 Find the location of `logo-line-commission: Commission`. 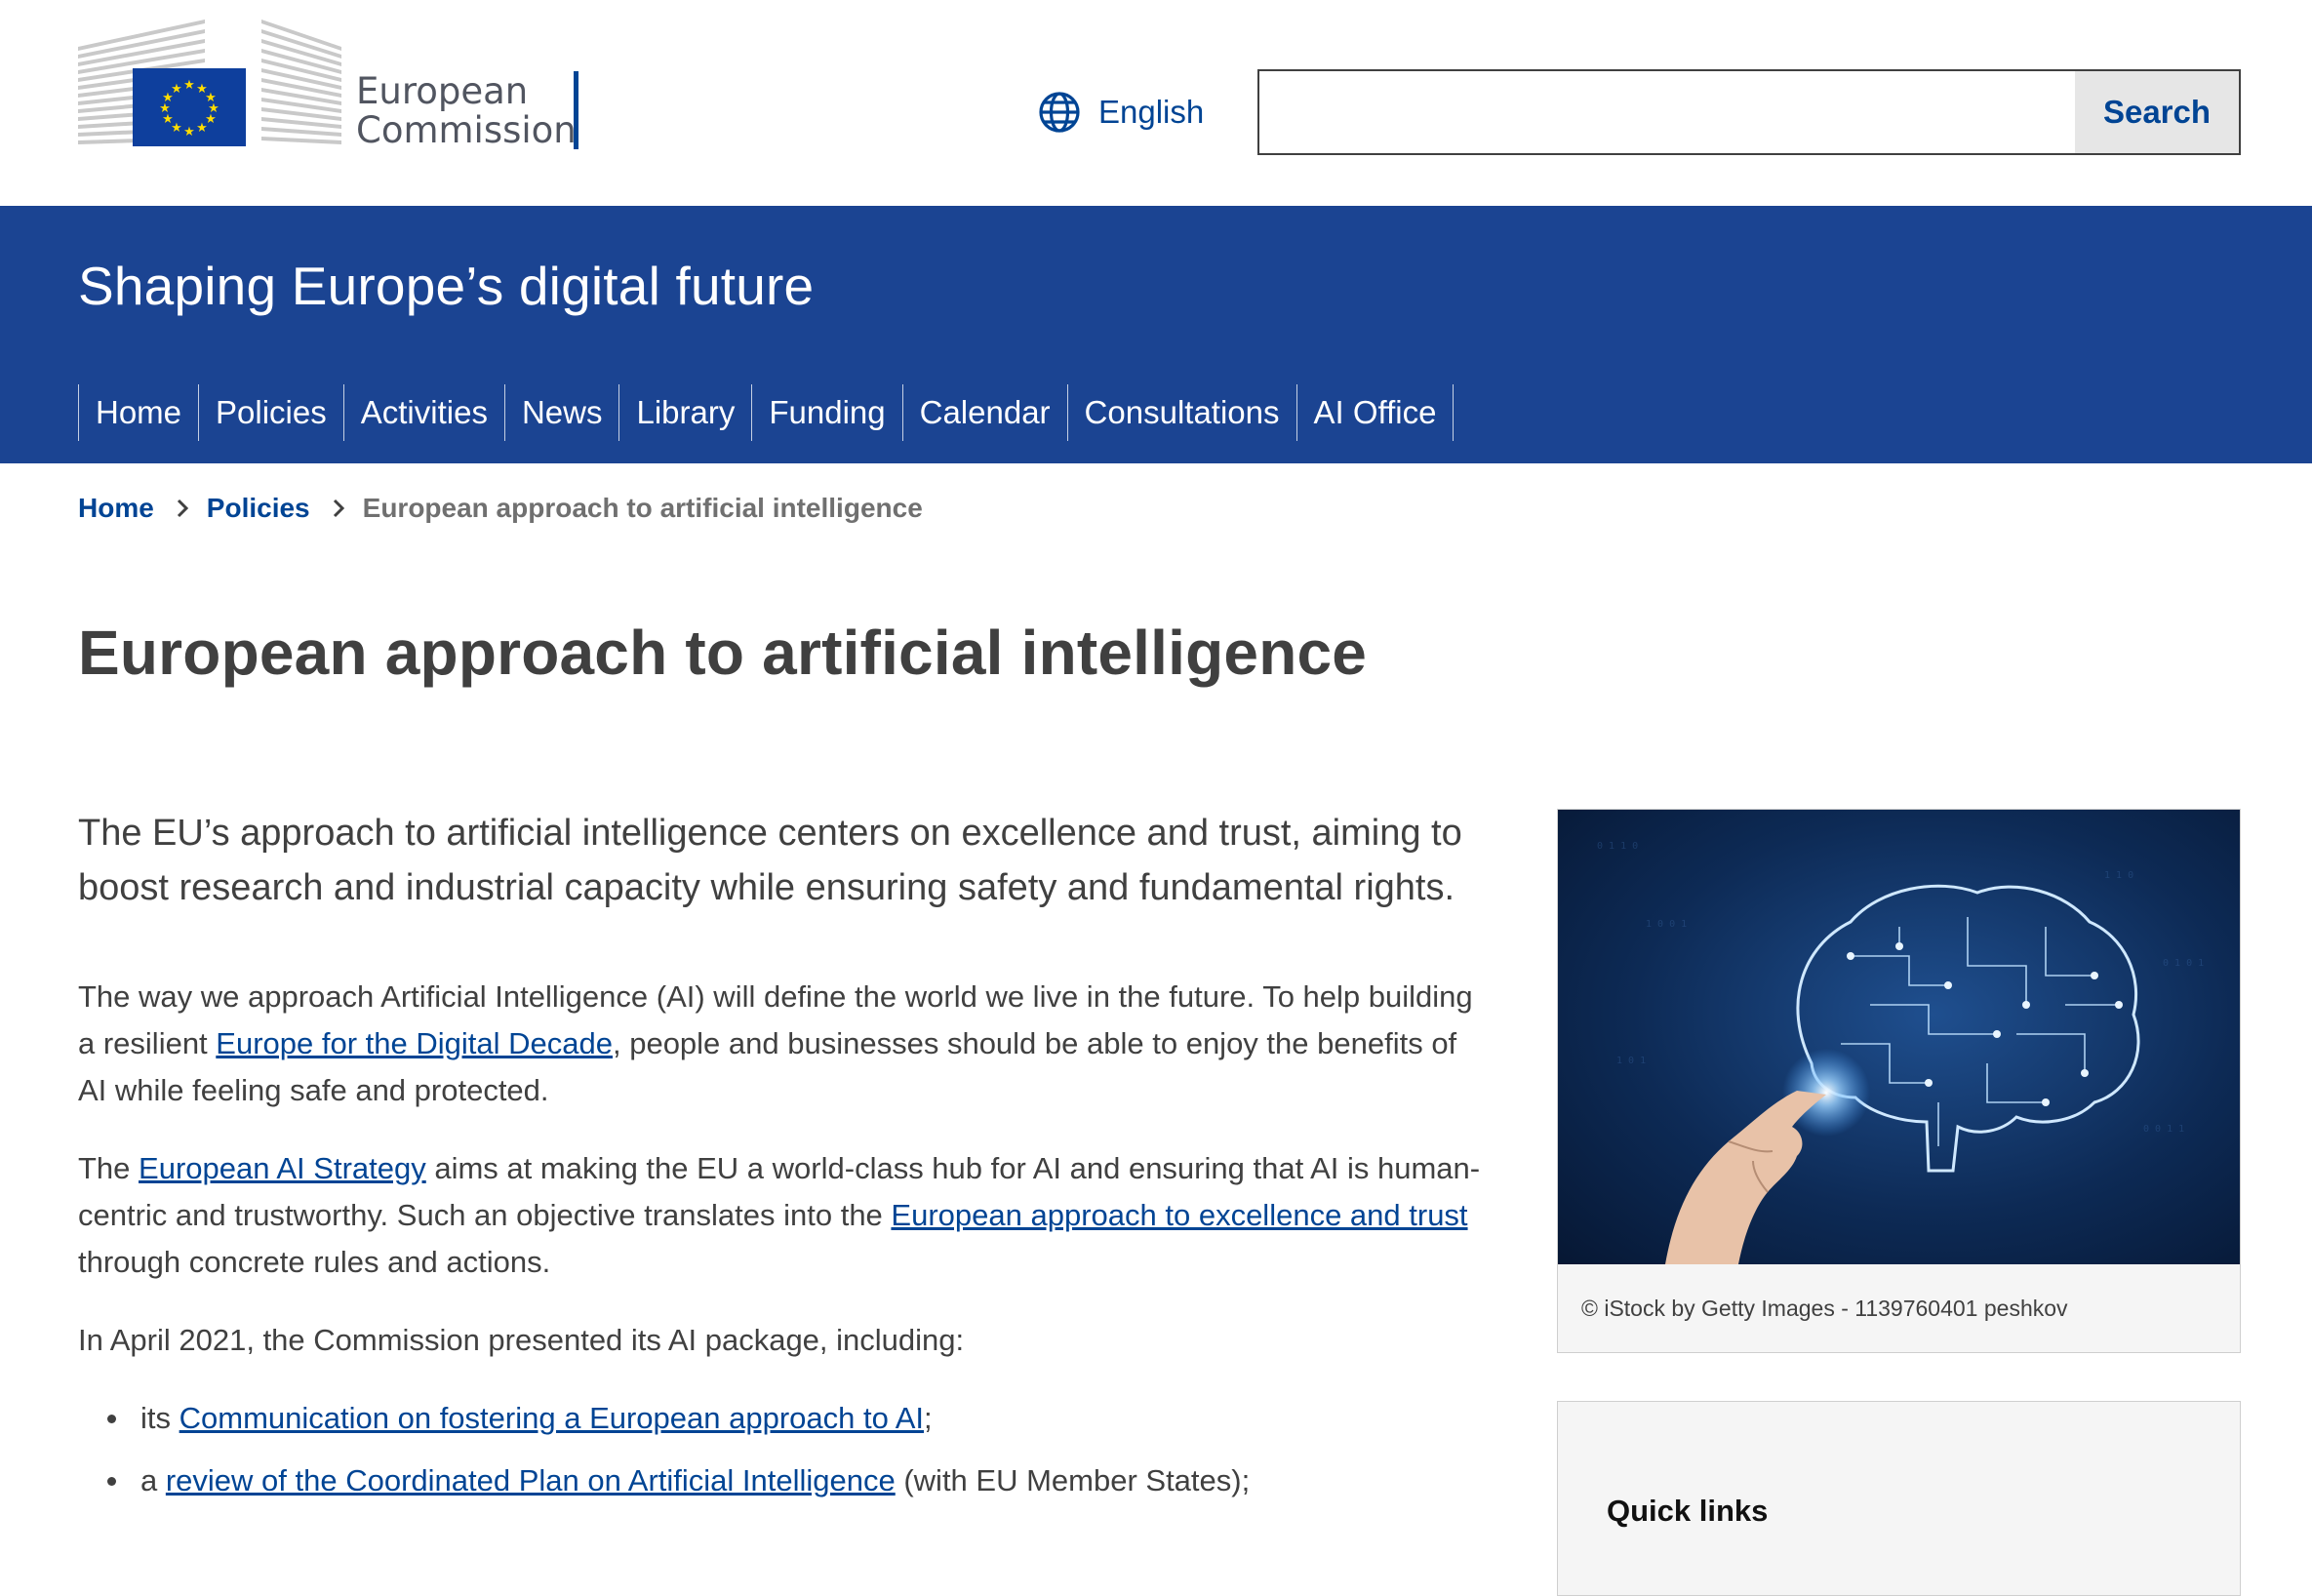

logo-line-commission: Commission is located at coordinates (467, 130).